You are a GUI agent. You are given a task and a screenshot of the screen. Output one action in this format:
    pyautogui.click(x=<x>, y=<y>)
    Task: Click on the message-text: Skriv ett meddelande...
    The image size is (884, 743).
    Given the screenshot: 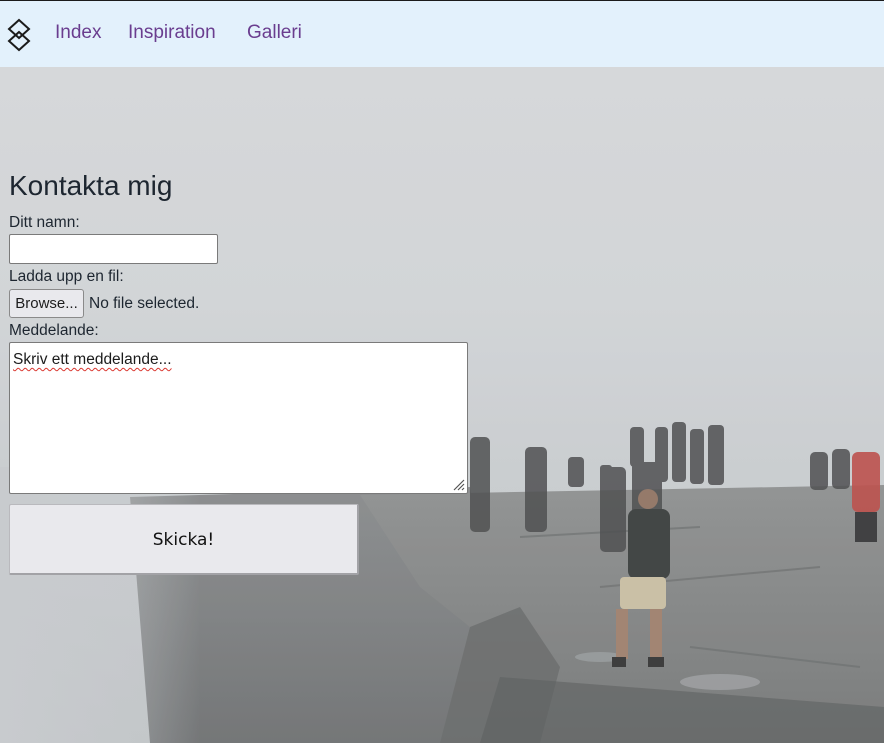 What is the action you would take?
    pyautogui.click(x=92, y=359)
    